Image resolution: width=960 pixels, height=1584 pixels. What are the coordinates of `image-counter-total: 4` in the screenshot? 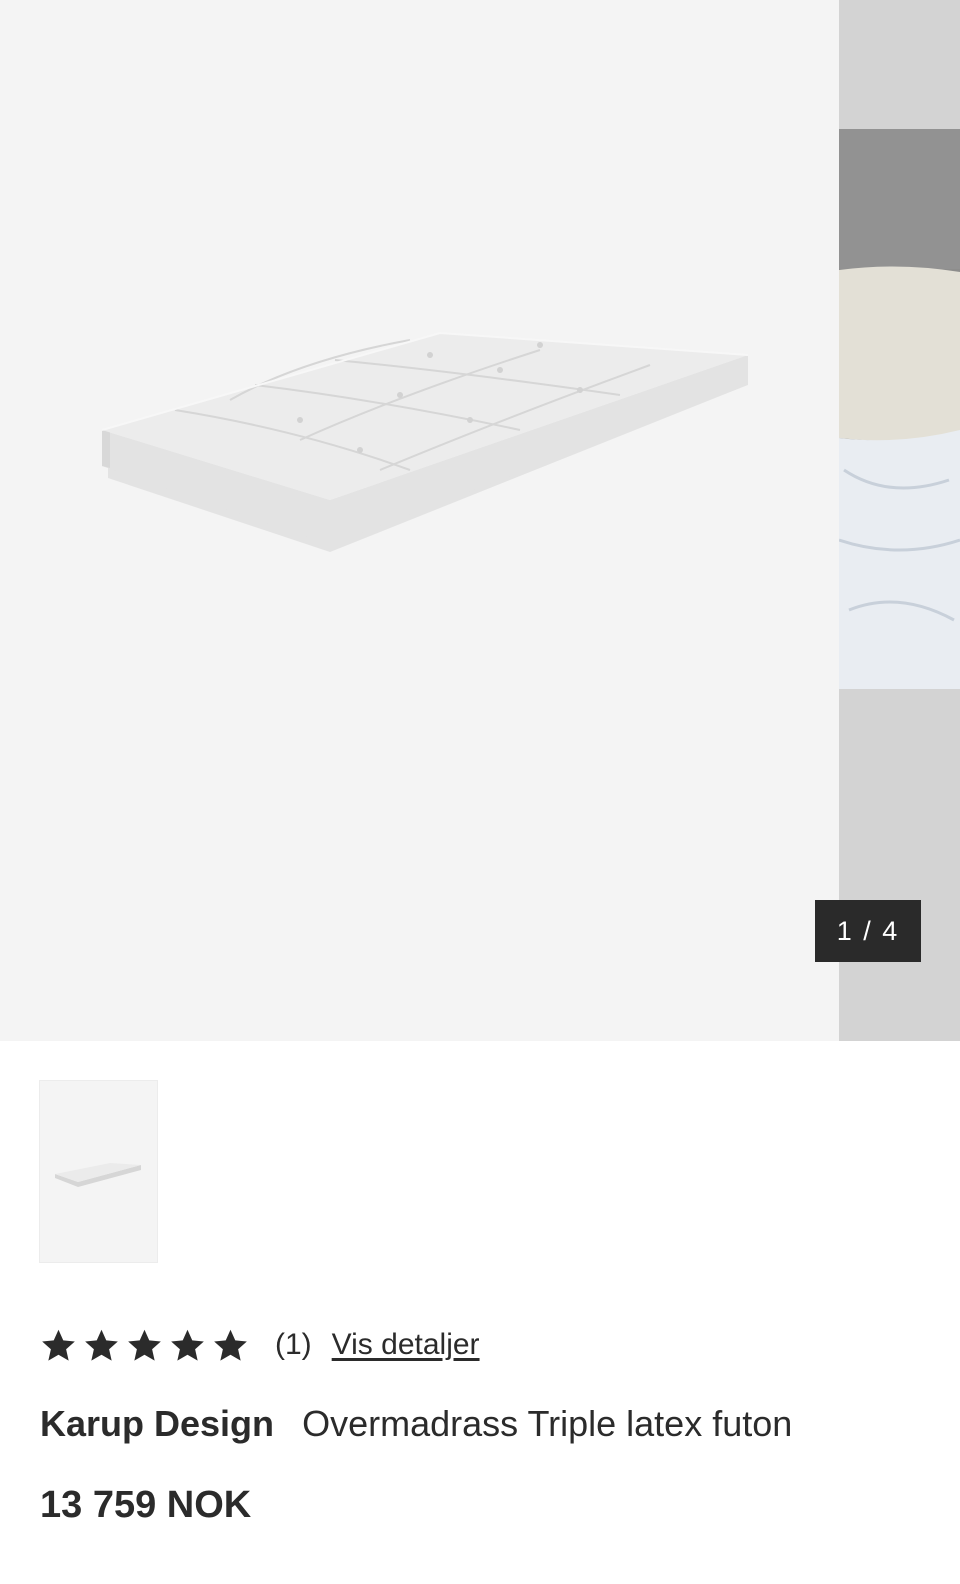 It's located at (891, 930).